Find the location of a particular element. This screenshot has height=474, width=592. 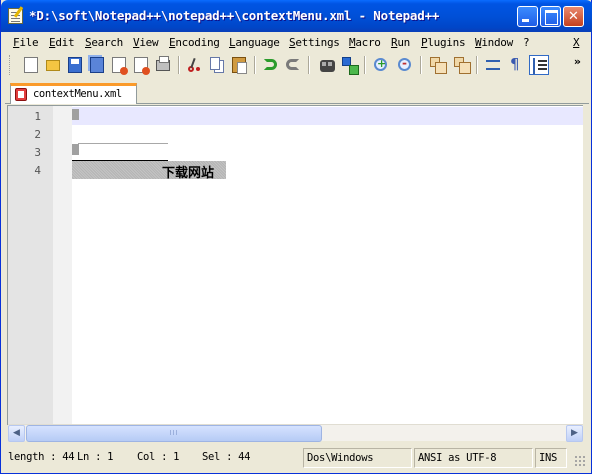

menu-help: ? is located at coordinates (526, 42).